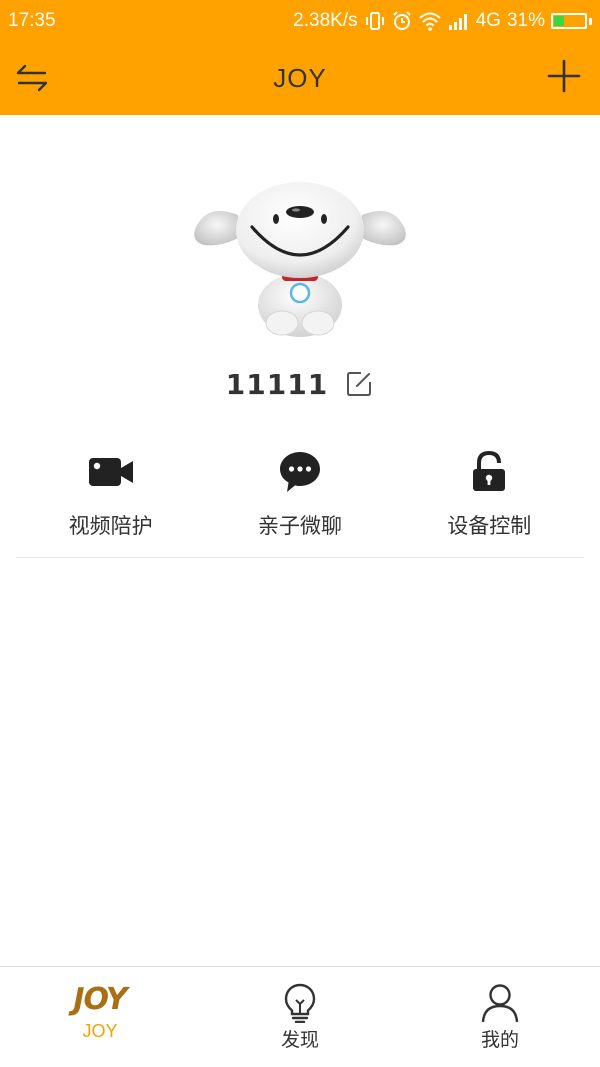  I want to click on plus-icon, so click(564, 76).